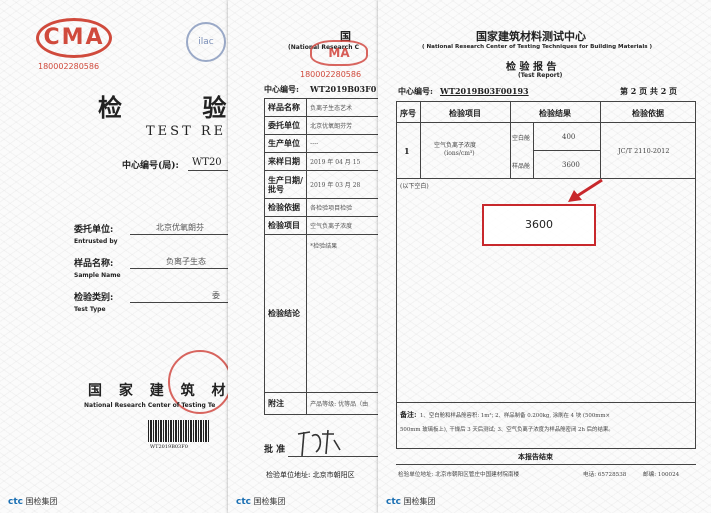 The width and height of the screenshot is (711, 513). I want to click on row-value: 2019 年 04 月 15, so click(347, 161).